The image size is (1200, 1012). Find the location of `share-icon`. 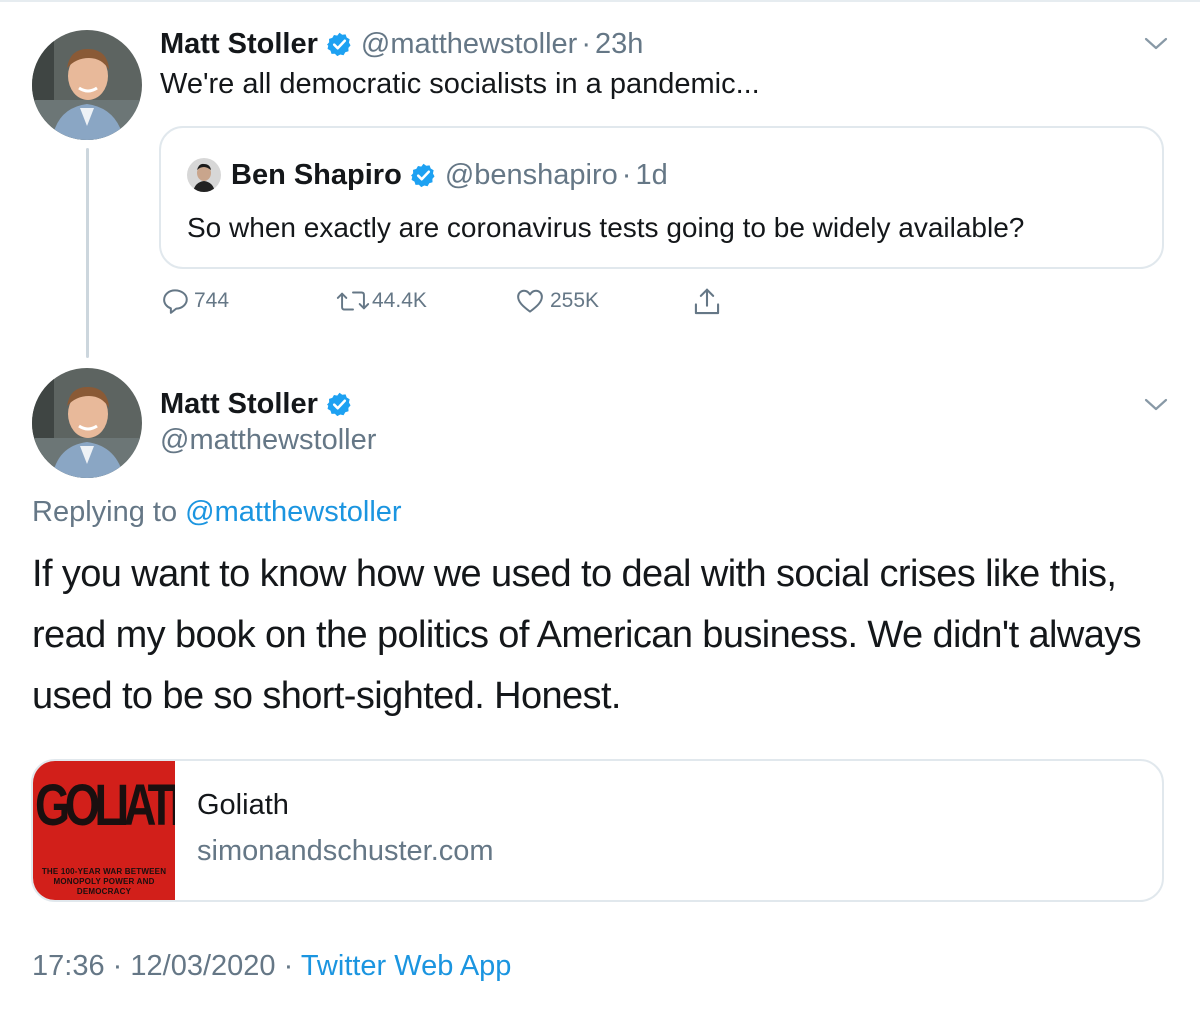

share-icon is located at coordinates (707, 301).